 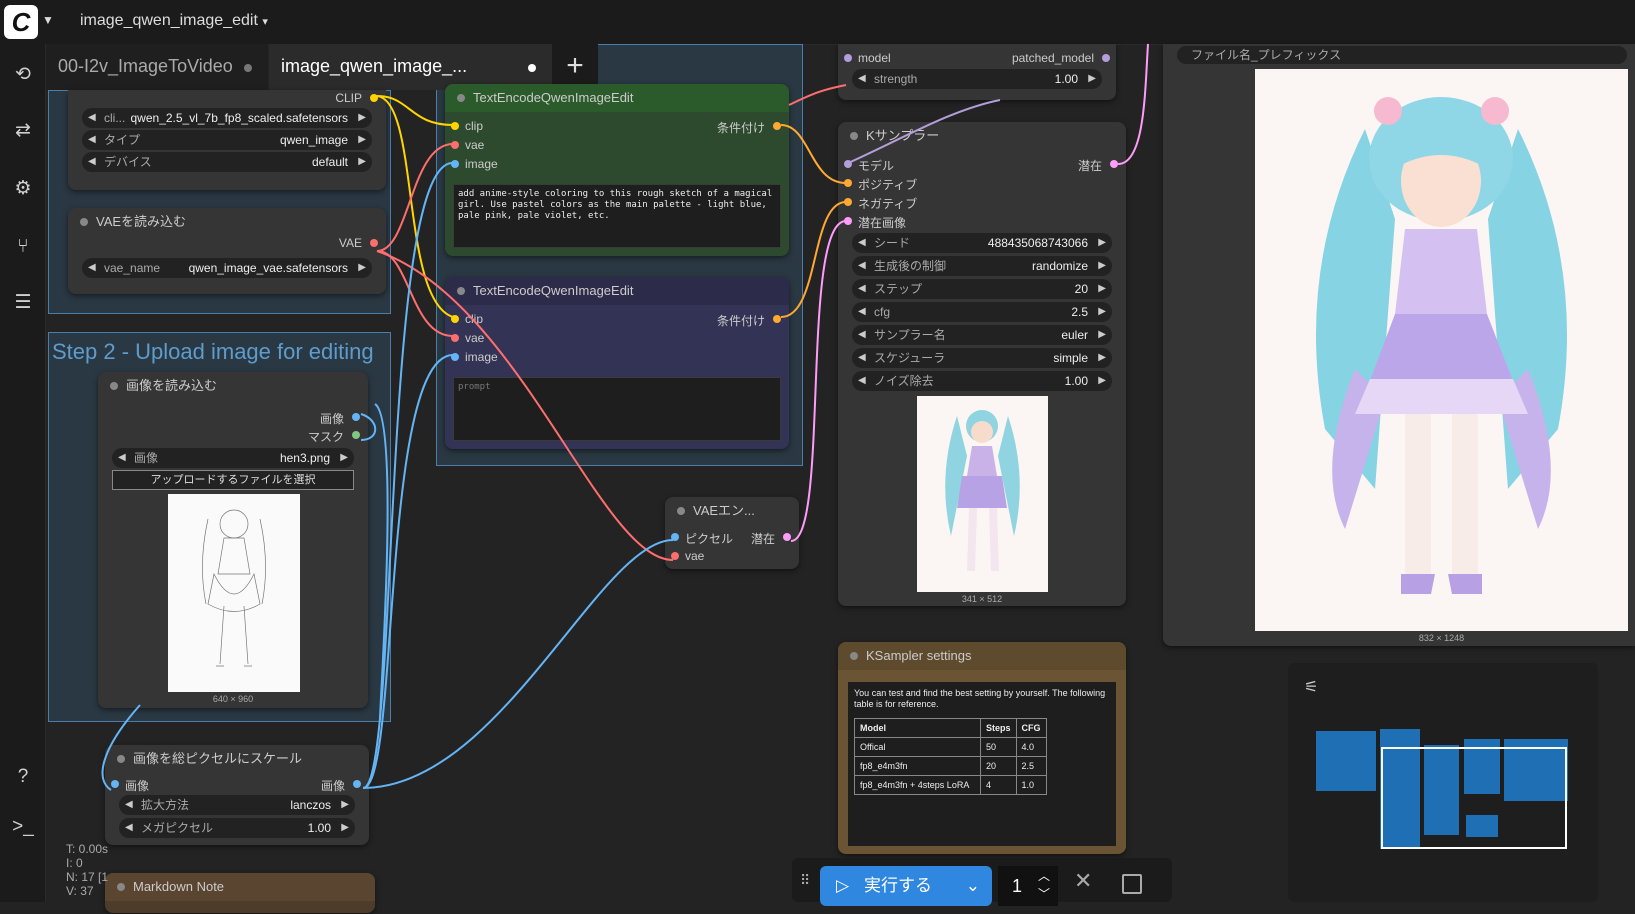 I want to click on image-size-caption: 640 × 960, so click(x=233, y=699).